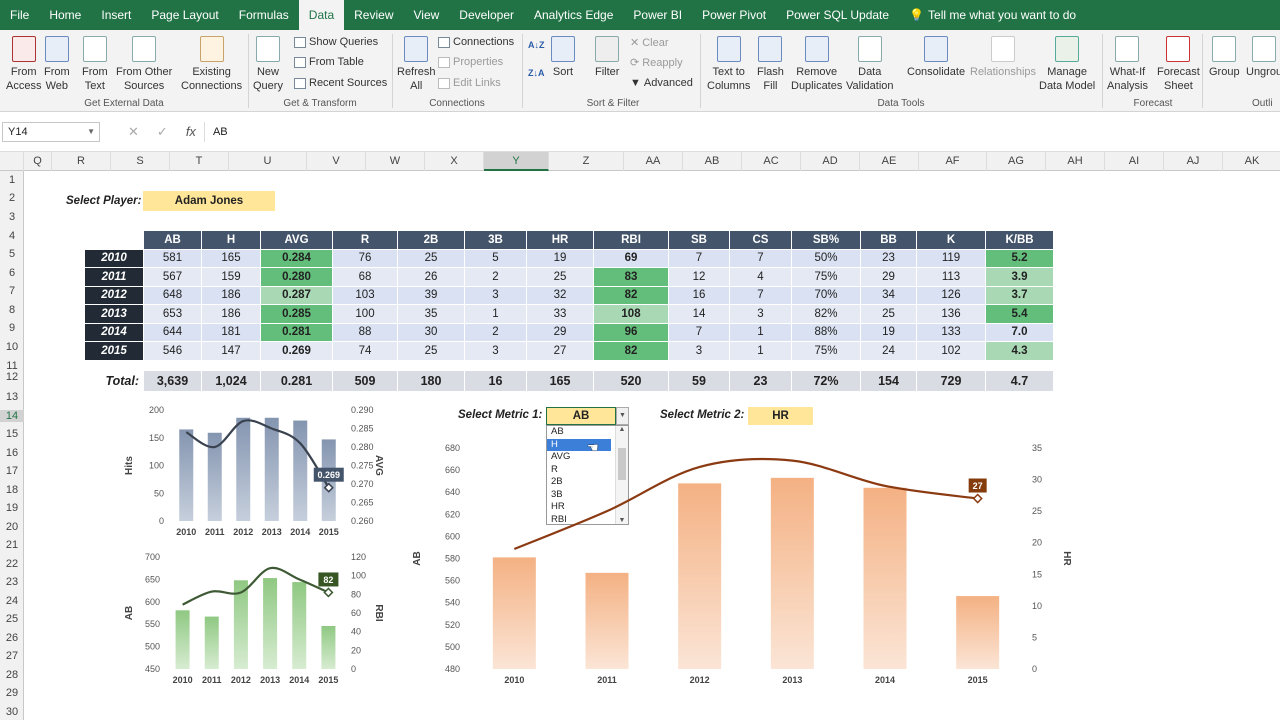  What do you see at coordinates (951, 380) in the screenshot?
I see `total-cell: 729` at bounding box center [951, 380].